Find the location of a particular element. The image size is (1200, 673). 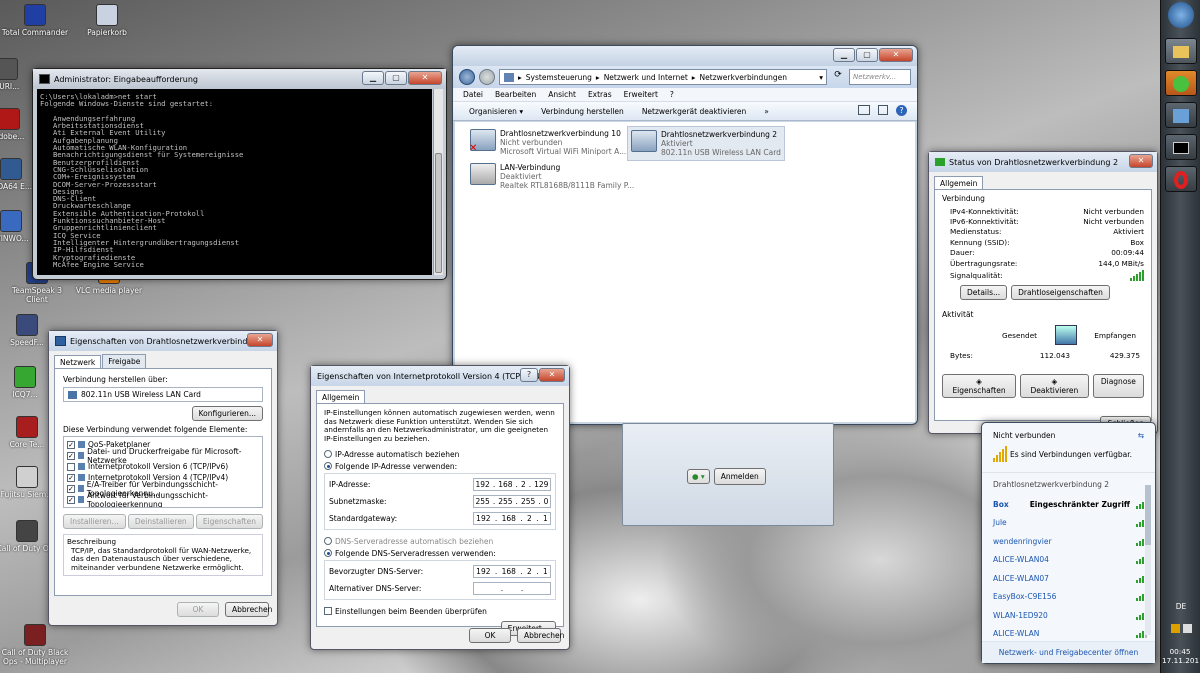

network-item: ALICE-WLAN04 is located at coordinates (1068, 560).